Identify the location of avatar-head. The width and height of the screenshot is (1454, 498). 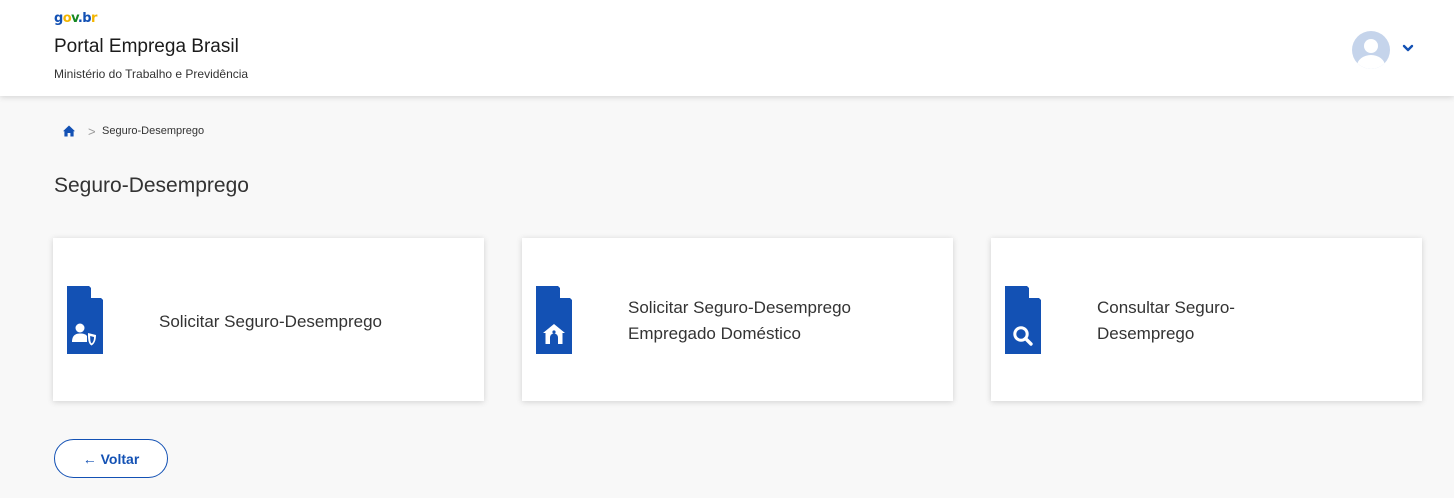
(1371, 46).